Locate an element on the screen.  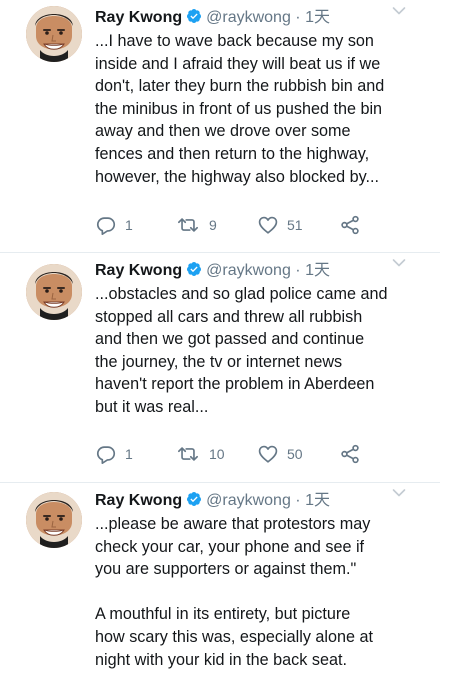
retweet-button: 9 is located at coordinates (196, 225).